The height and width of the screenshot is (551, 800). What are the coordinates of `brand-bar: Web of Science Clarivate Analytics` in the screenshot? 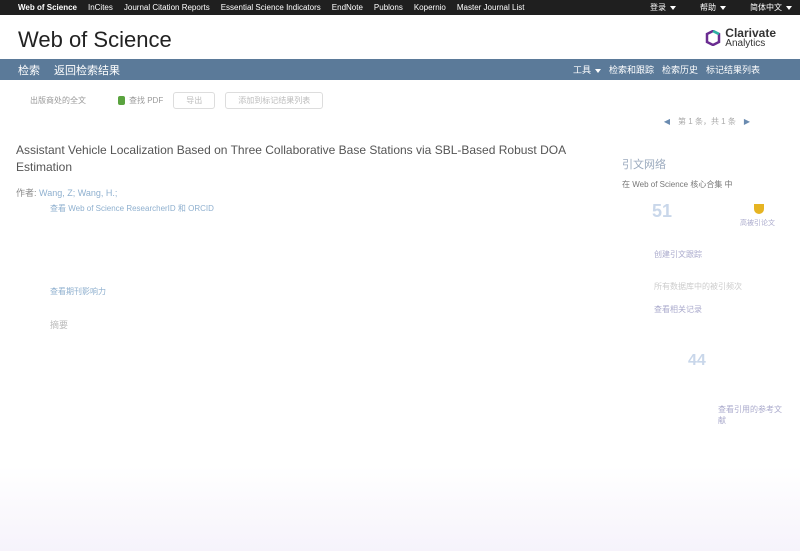 It's located at (400, 38).